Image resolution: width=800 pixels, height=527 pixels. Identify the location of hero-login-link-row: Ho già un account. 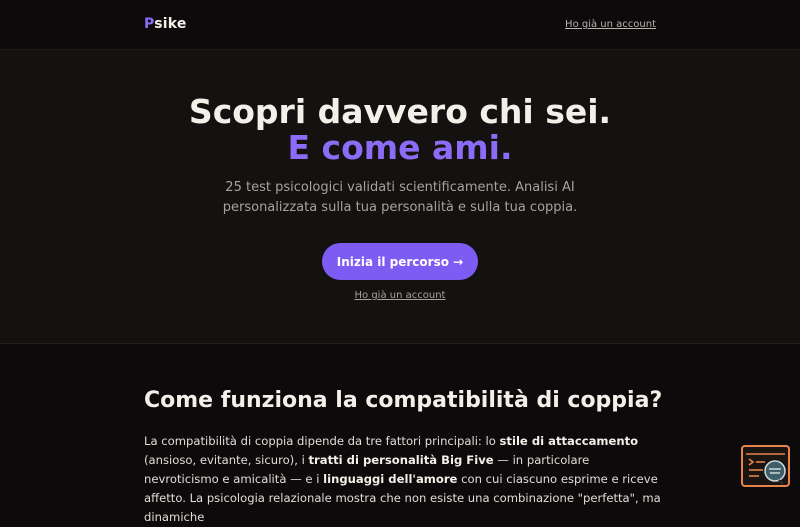
(400, 295).